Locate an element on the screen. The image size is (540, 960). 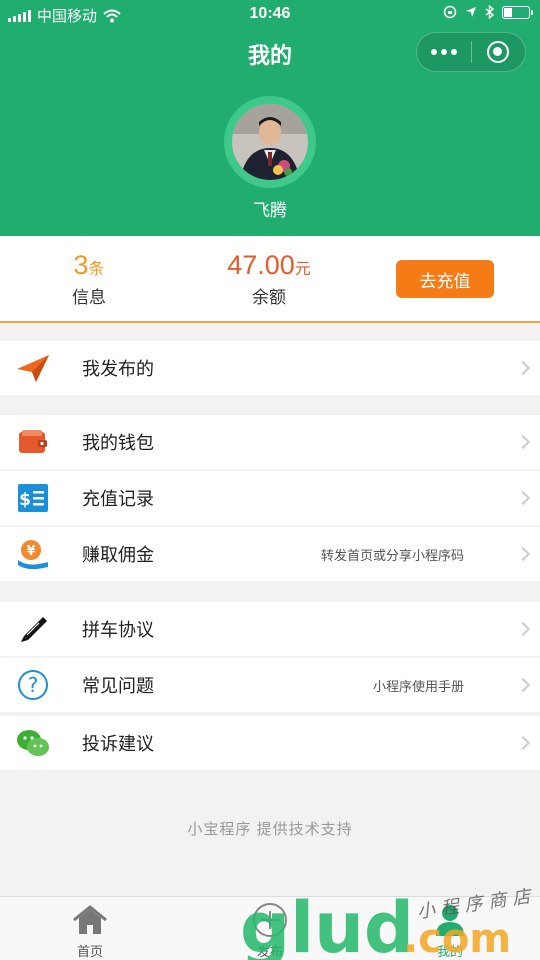
home-icon is located at coordinates (90, 920).